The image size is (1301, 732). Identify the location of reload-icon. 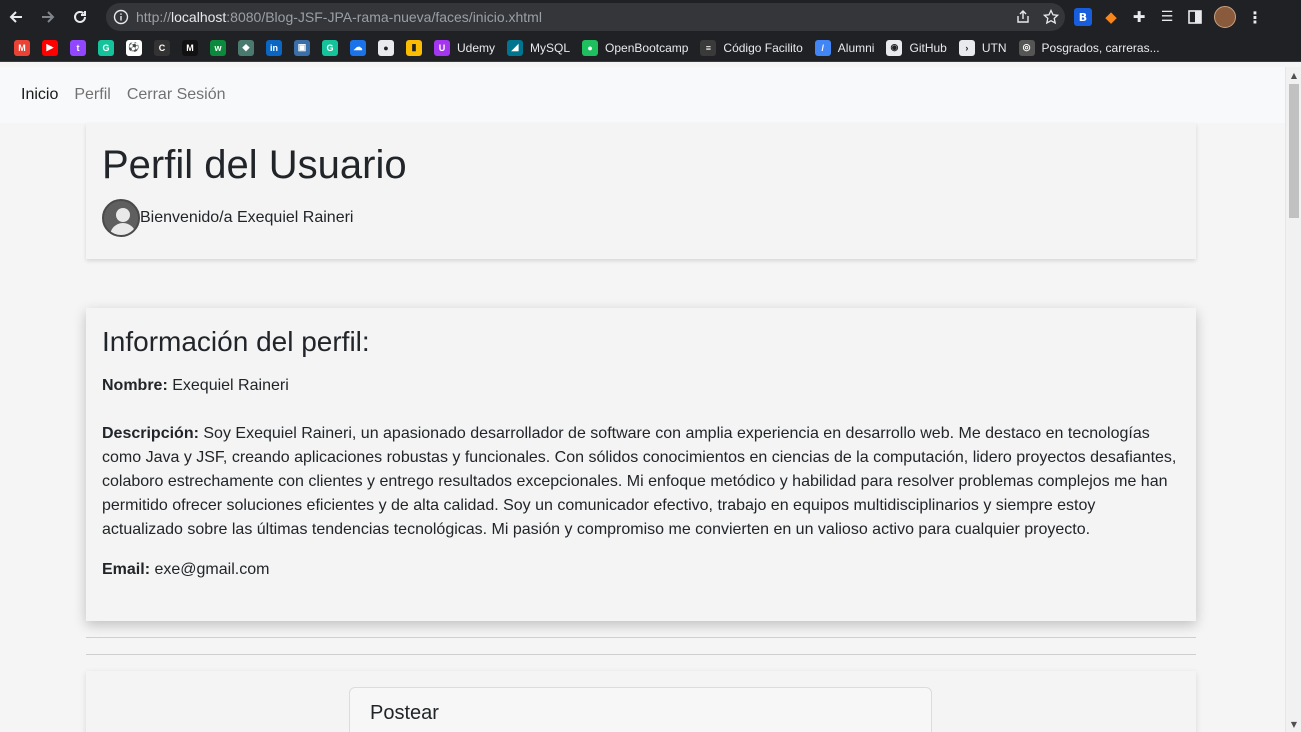
(80, 16).